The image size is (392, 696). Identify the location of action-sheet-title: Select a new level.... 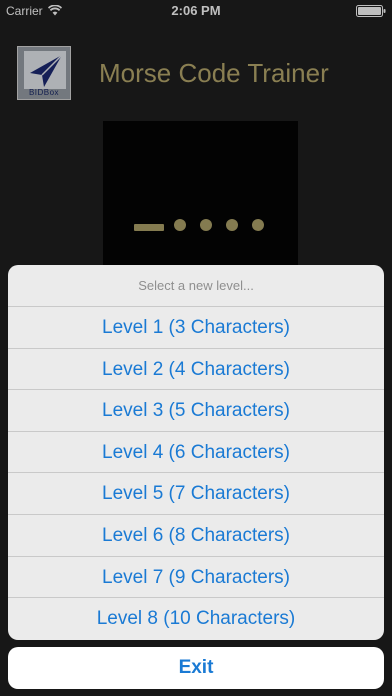
(196, 286).